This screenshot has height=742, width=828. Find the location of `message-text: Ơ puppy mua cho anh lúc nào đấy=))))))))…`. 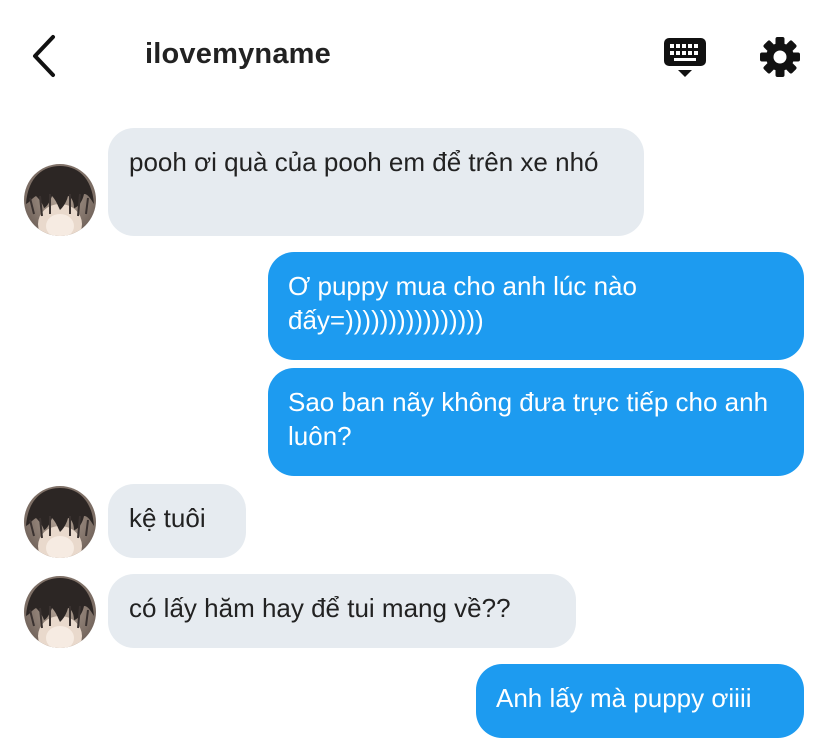

message-text: Ơ puppy mua cho anh lúc nào đấy=))))))))… is located at coordinates (462, 303).